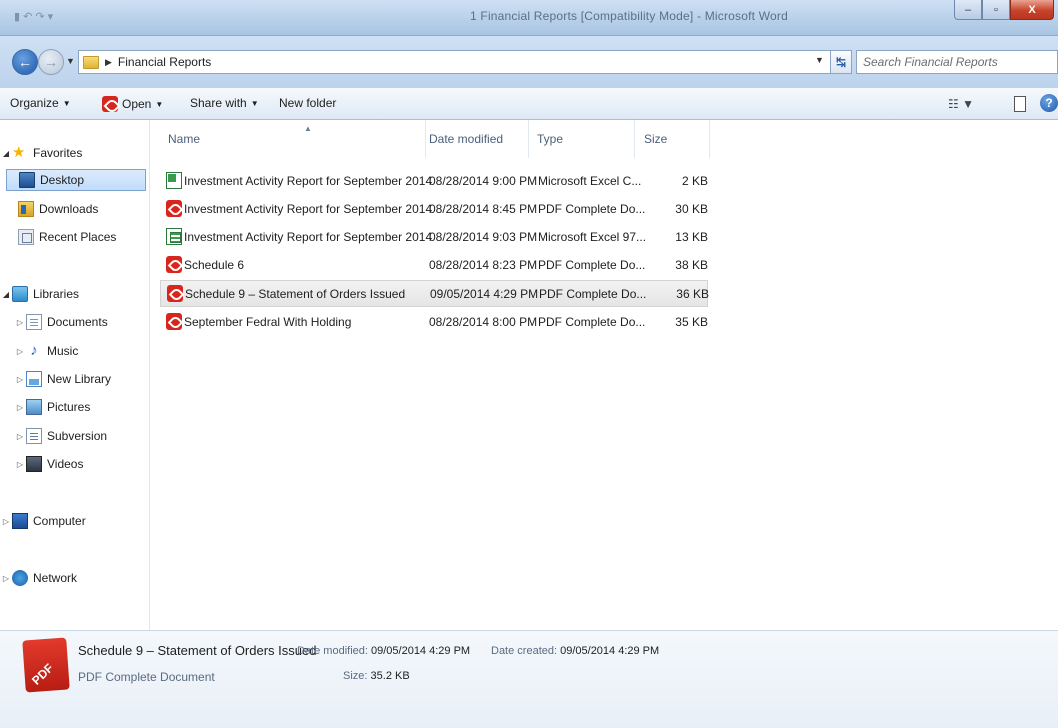 Image resolution: width=1058 pixels, height=728 pixels. Describe the element at coordinates (63, 351) in the screenshot. I see `nav-label: Music` at that location.